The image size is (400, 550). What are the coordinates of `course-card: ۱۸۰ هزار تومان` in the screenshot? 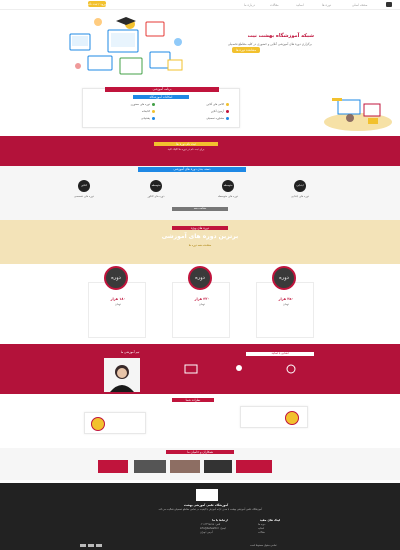 It's located at (117, 310).